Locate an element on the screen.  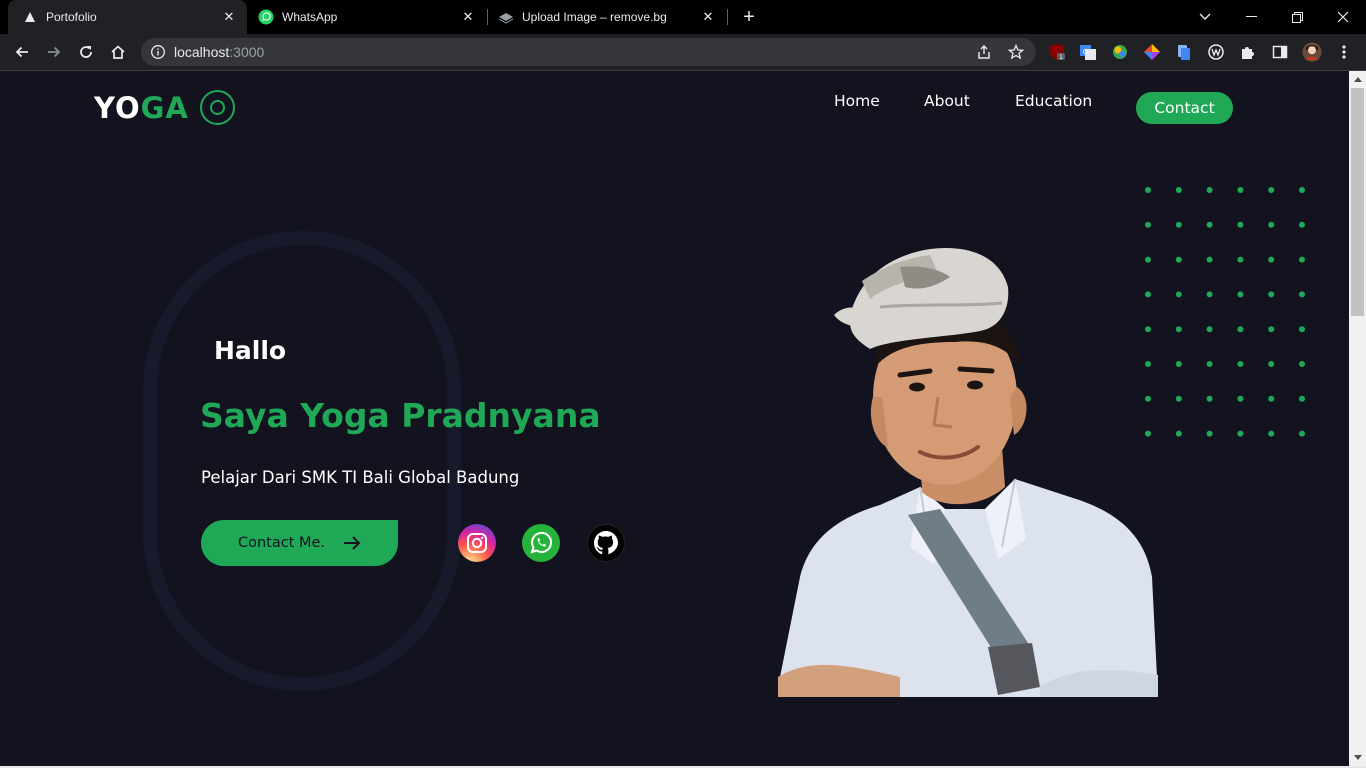
instagram-link is located at coordinates (477, 543).